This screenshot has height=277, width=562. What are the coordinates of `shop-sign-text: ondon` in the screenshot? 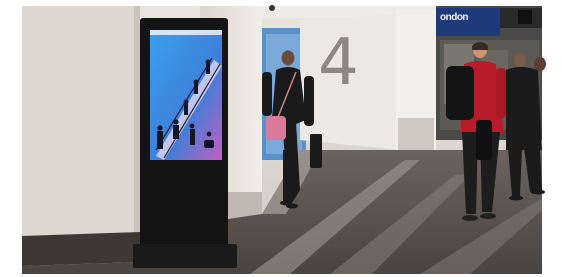 It's located at (454, 17).